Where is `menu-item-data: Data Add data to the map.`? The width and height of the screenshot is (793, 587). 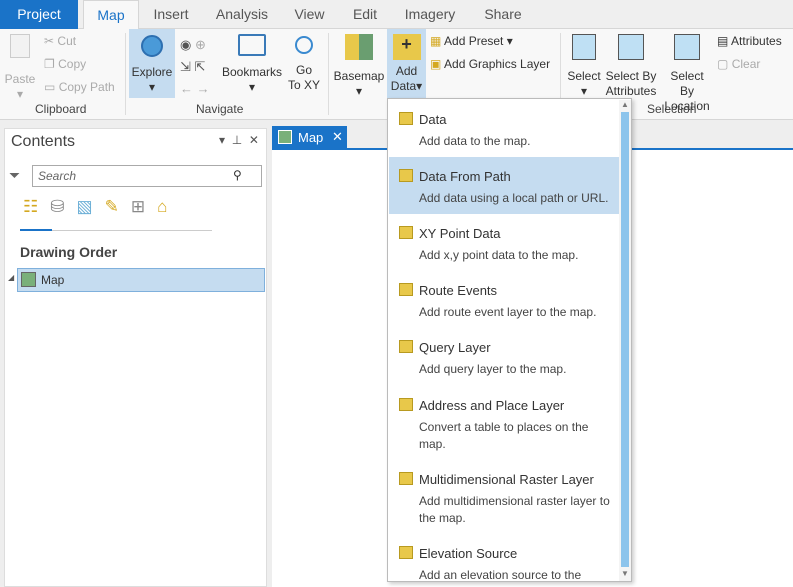 menu-item-data: Data Add data to the map. is located at coordinates (504, 128).